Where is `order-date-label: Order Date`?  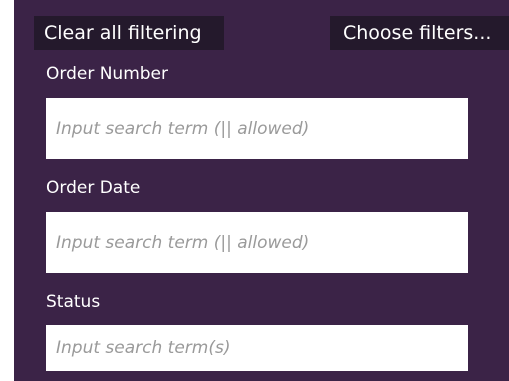 order-date-label: Order Date is located at coordinates (93, 188).